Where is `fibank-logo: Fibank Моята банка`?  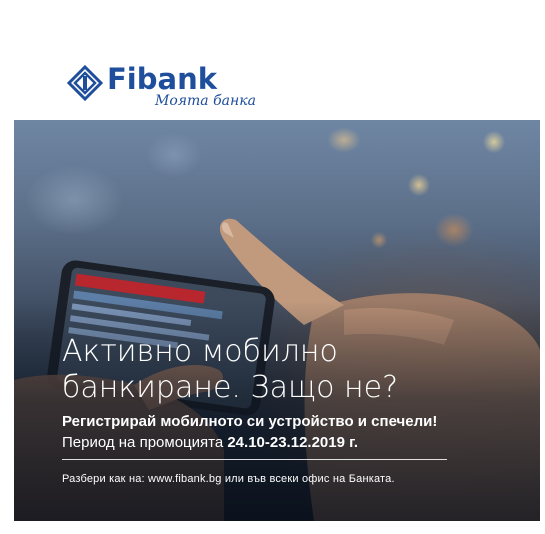 fibank-logo: Fibank Моята банка is located at coordinates (177, 86).